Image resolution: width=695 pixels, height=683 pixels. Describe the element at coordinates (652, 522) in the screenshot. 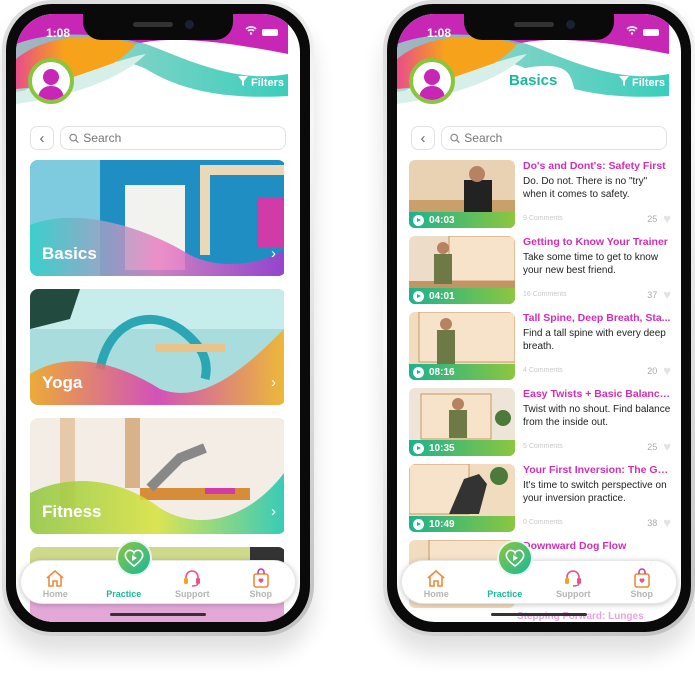

I see `likes-count: 38` at that location.